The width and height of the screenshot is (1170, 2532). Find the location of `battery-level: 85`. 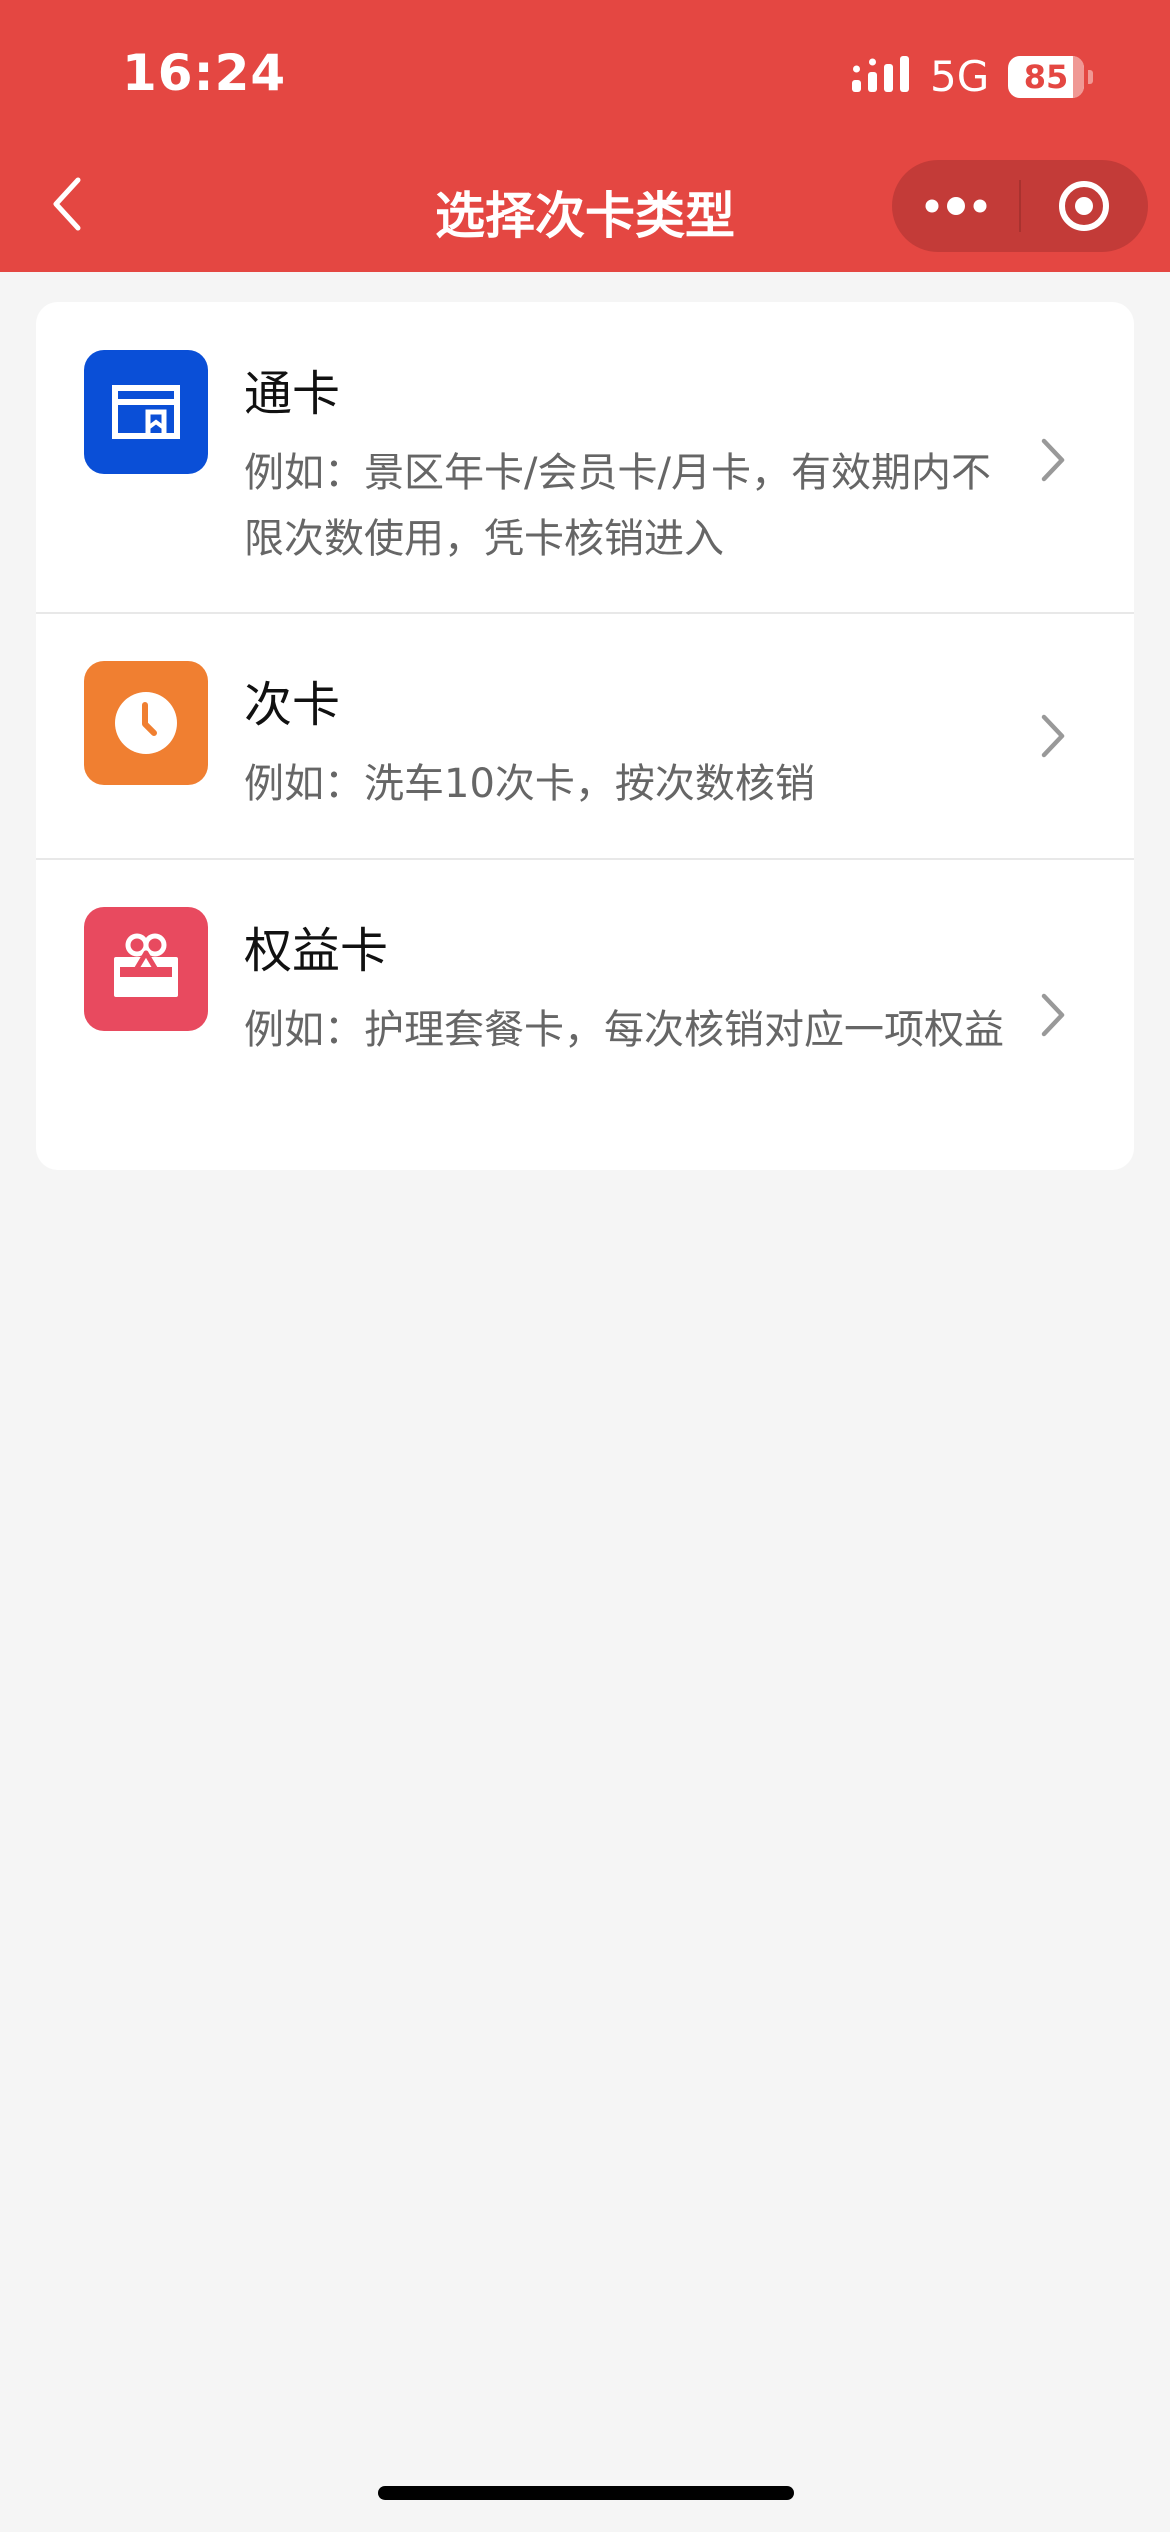

battery-level: 85 is located at coordinates (1046, 77).